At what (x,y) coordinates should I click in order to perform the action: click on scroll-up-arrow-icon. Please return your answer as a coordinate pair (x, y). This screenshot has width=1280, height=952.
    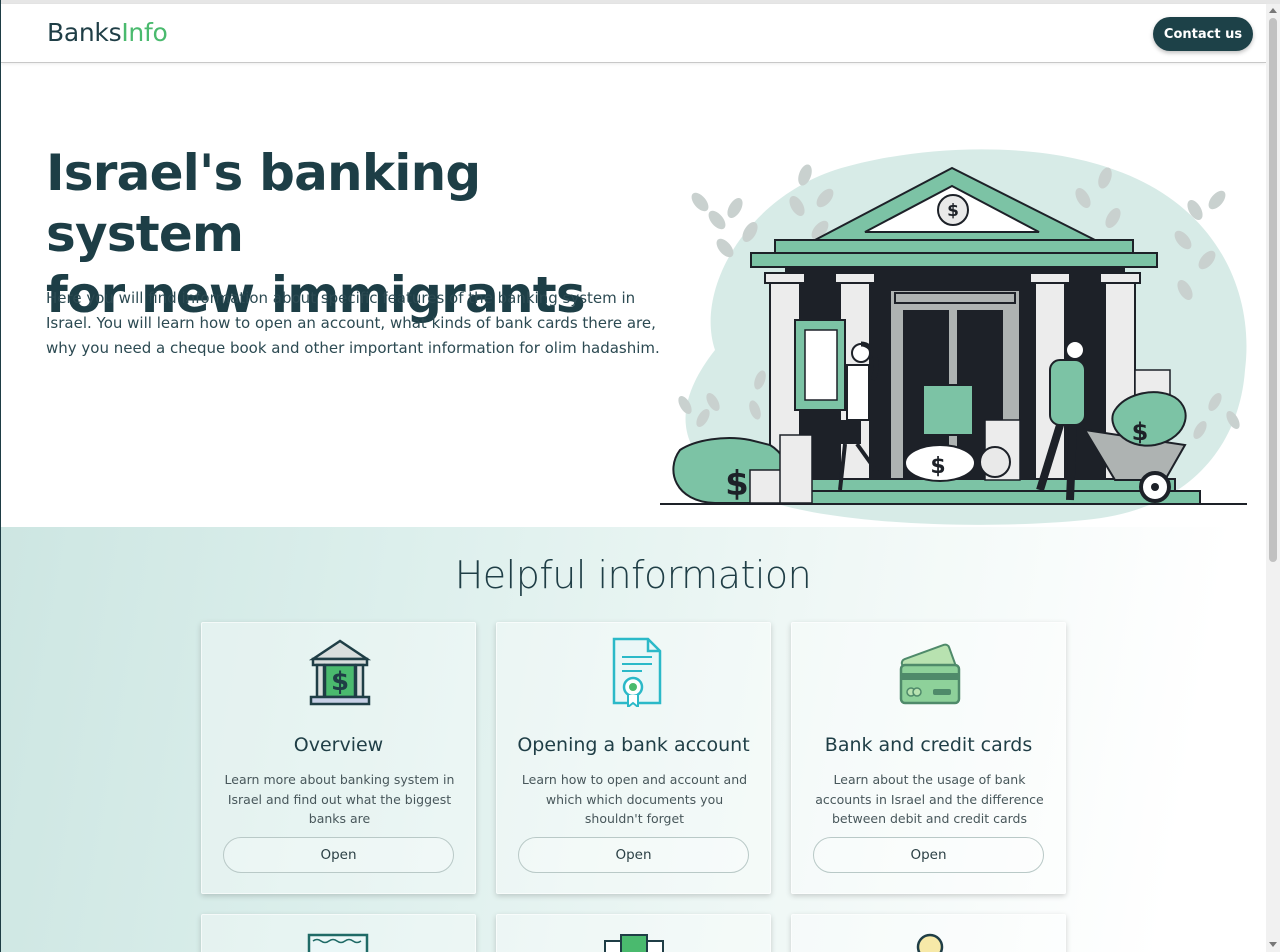
    Looking at the image, I should click on (1273, 10).